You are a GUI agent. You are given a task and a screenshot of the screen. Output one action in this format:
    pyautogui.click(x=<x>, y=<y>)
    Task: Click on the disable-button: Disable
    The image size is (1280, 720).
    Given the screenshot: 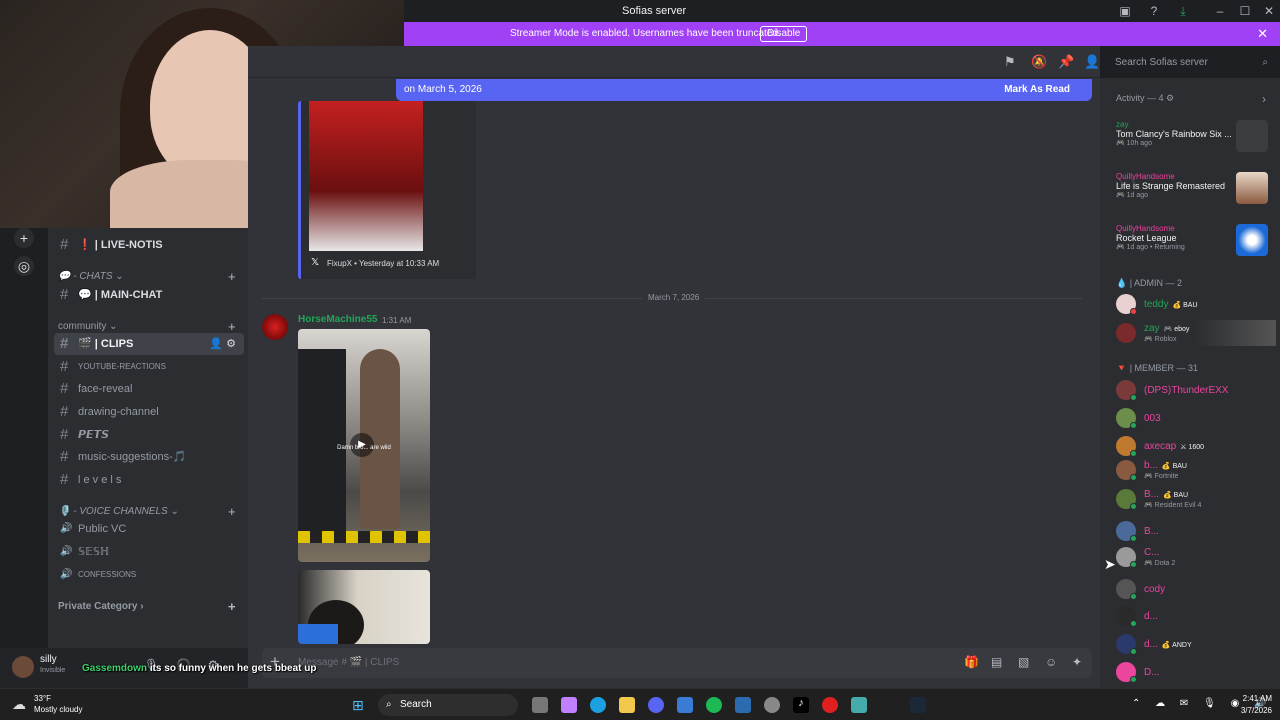 What is the action you would take?
    pyautogui.click(x=784, y=34)
    